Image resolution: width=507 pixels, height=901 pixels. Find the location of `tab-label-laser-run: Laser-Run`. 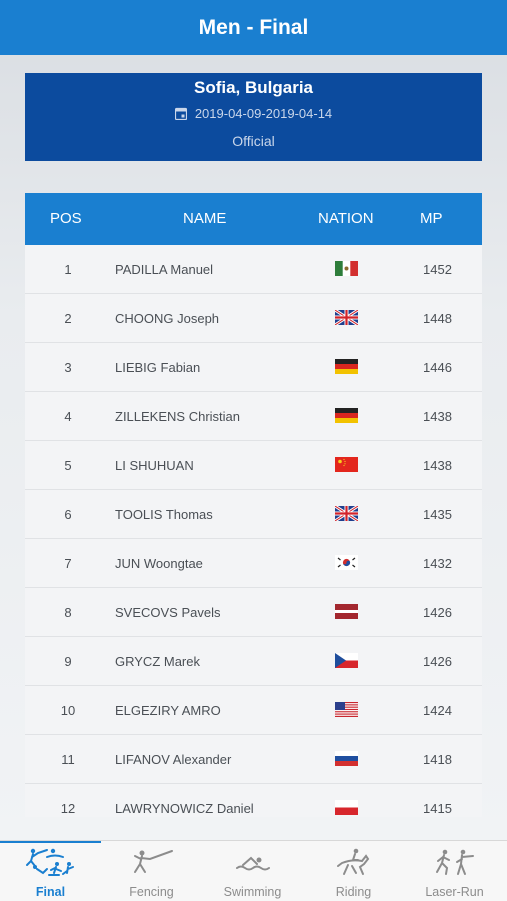

tab-label-laser-run: Laser-Run is located at coordinates (454, 892).